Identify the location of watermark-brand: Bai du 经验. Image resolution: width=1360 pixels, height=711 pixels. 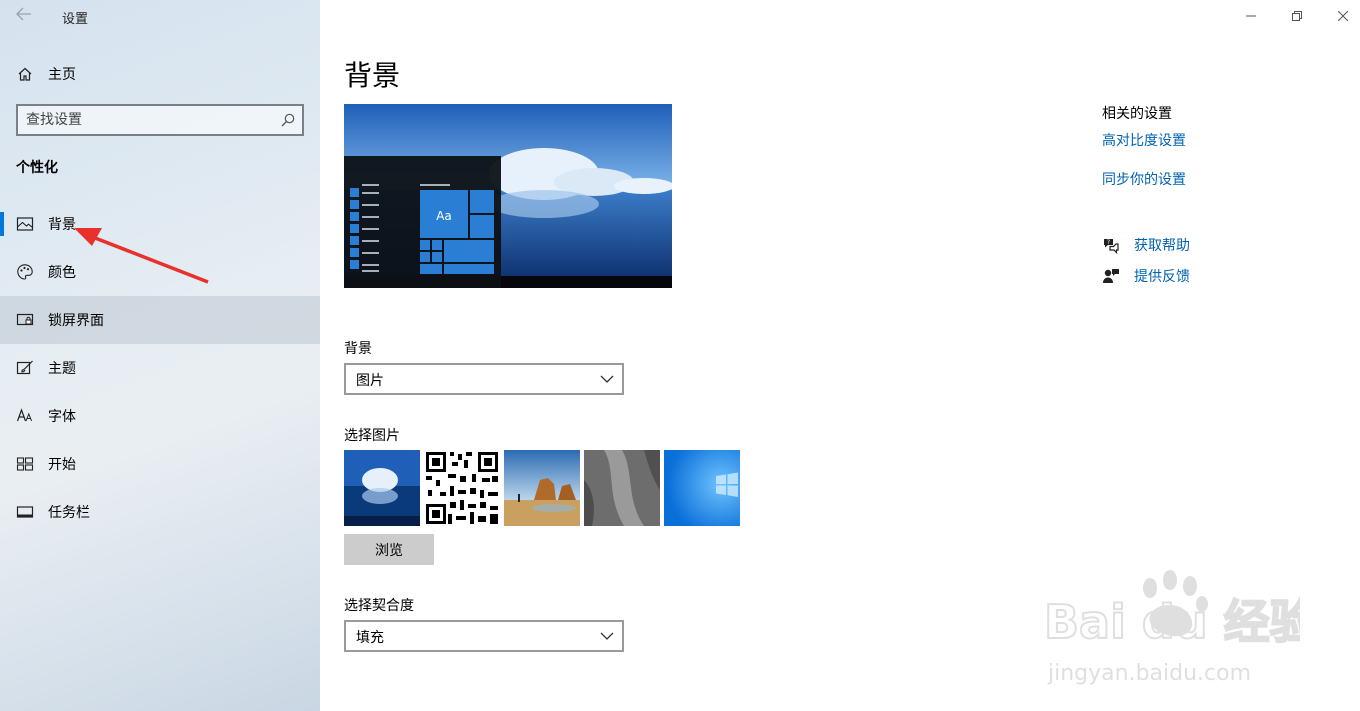
(1172, 622).